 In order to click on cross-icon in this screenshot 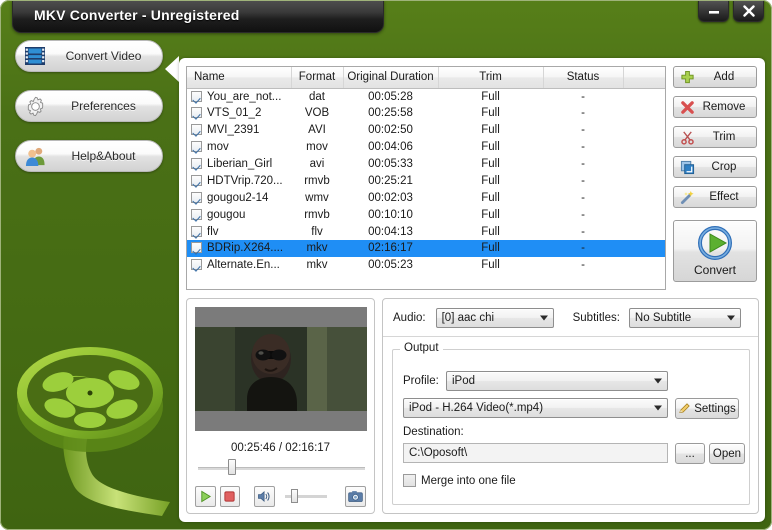, I will do `click(687, 107)`.